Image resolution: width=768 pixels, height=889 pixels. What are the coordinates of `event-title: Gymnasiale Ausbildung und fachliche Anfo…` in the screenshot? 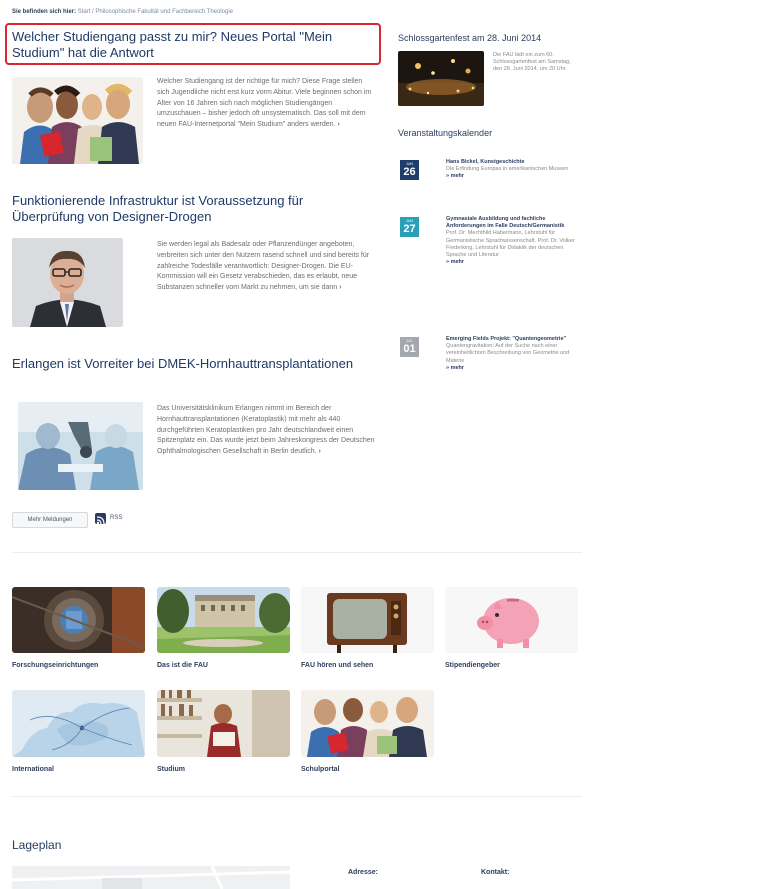 It's located at (514, 223).